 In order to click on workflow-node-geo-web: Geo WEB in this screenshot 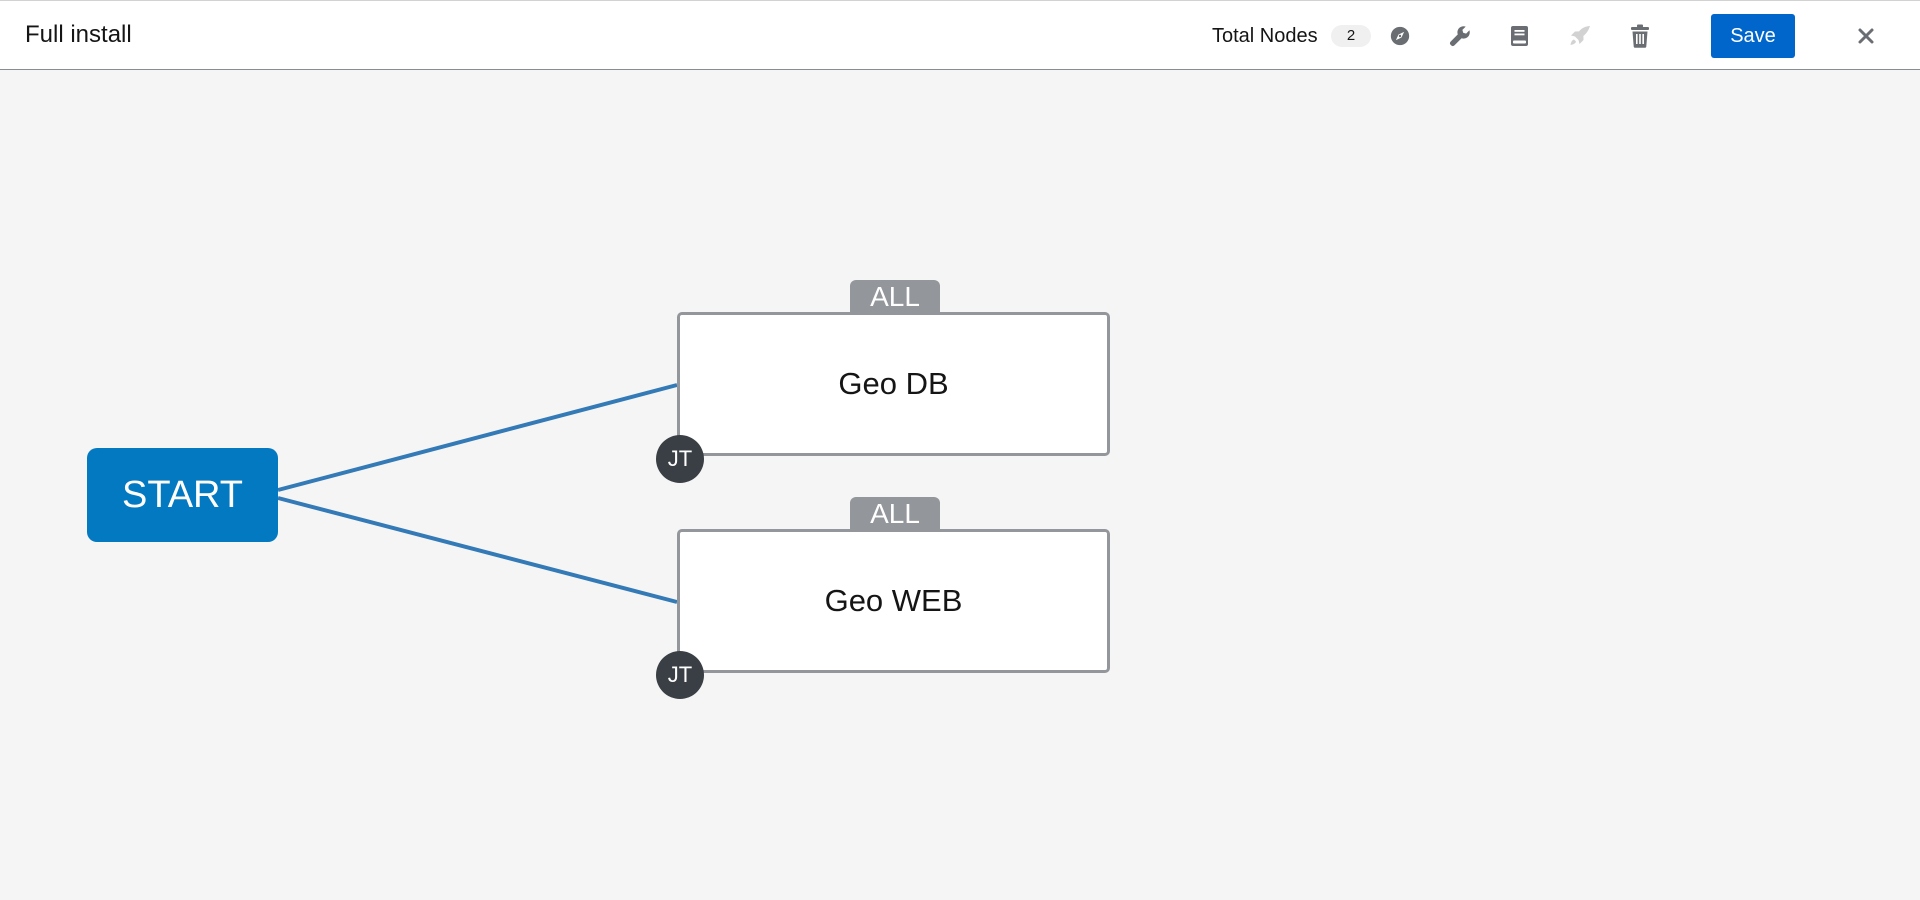, I will do `click(893, 601)`.